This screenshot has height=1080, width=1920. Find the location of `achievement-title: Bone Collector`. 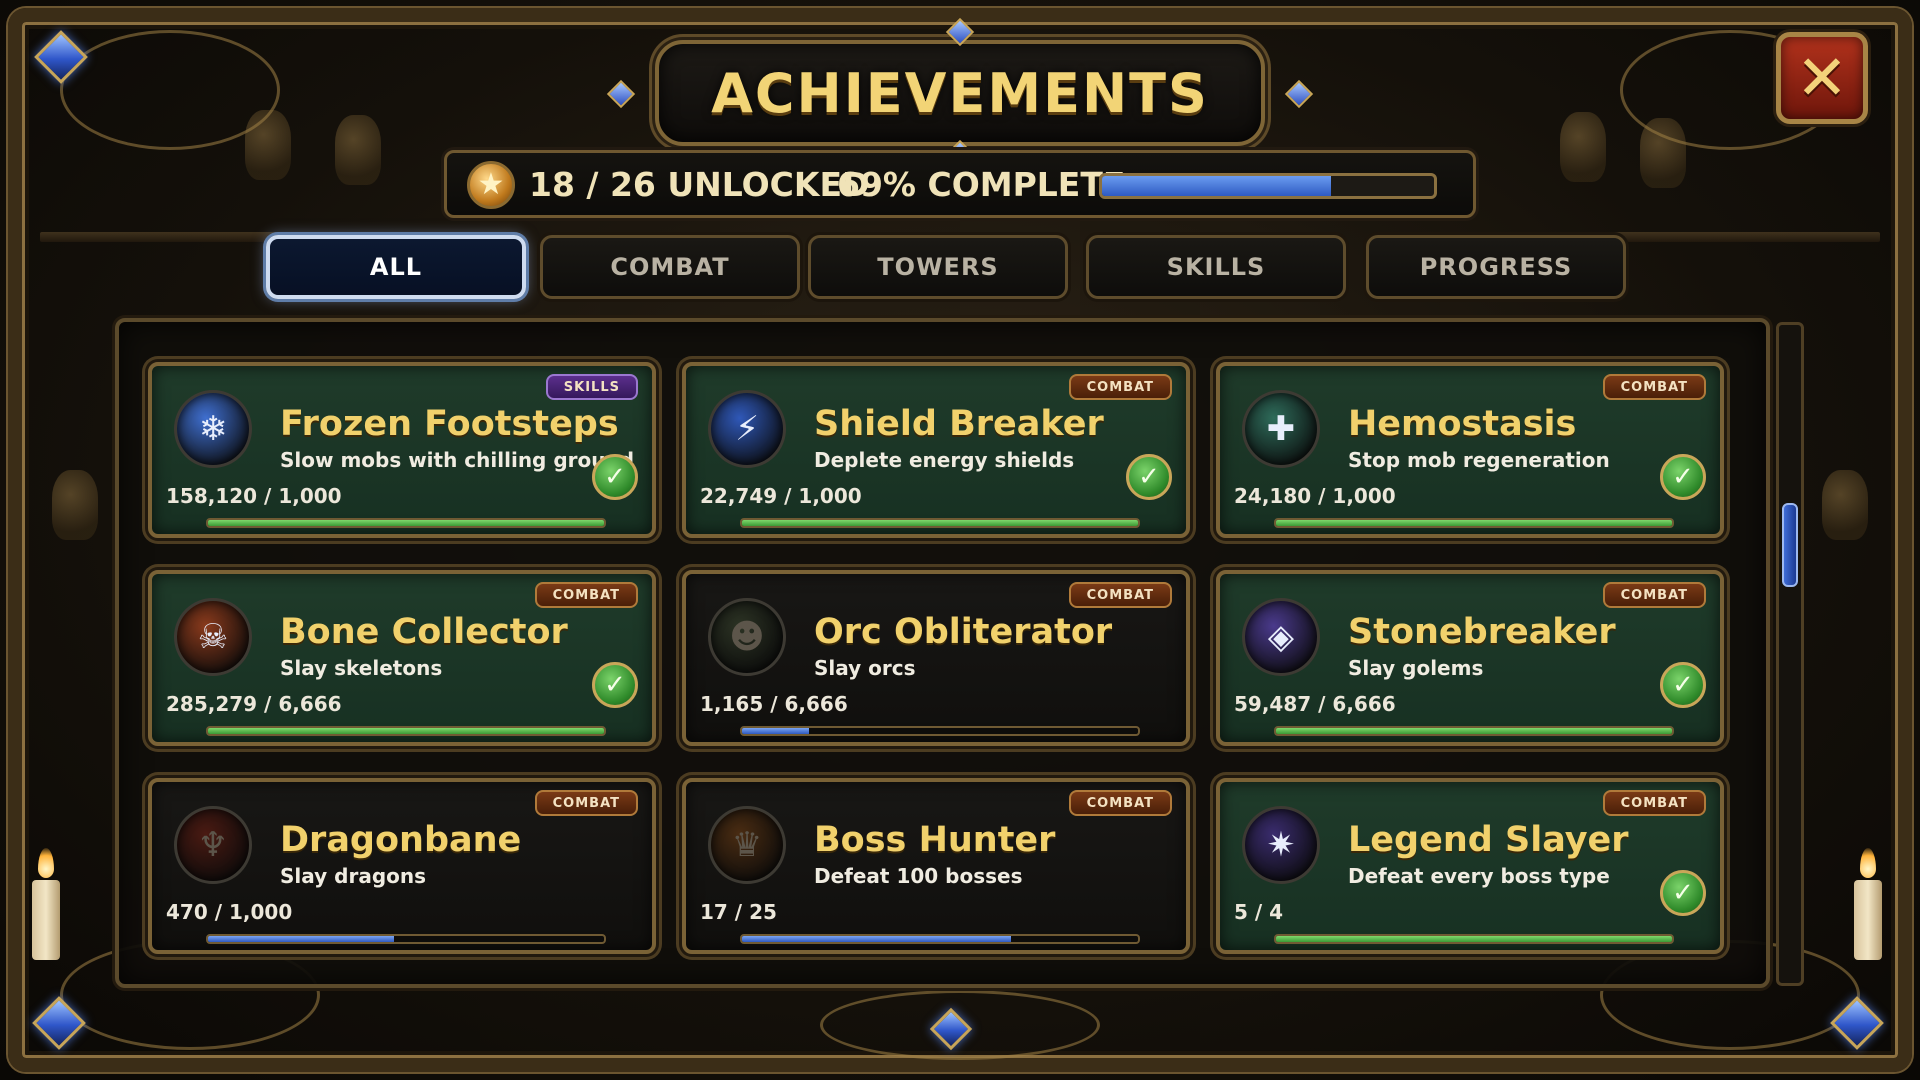

achievement-title: Bone Collector is located at coordinates (424, 632).